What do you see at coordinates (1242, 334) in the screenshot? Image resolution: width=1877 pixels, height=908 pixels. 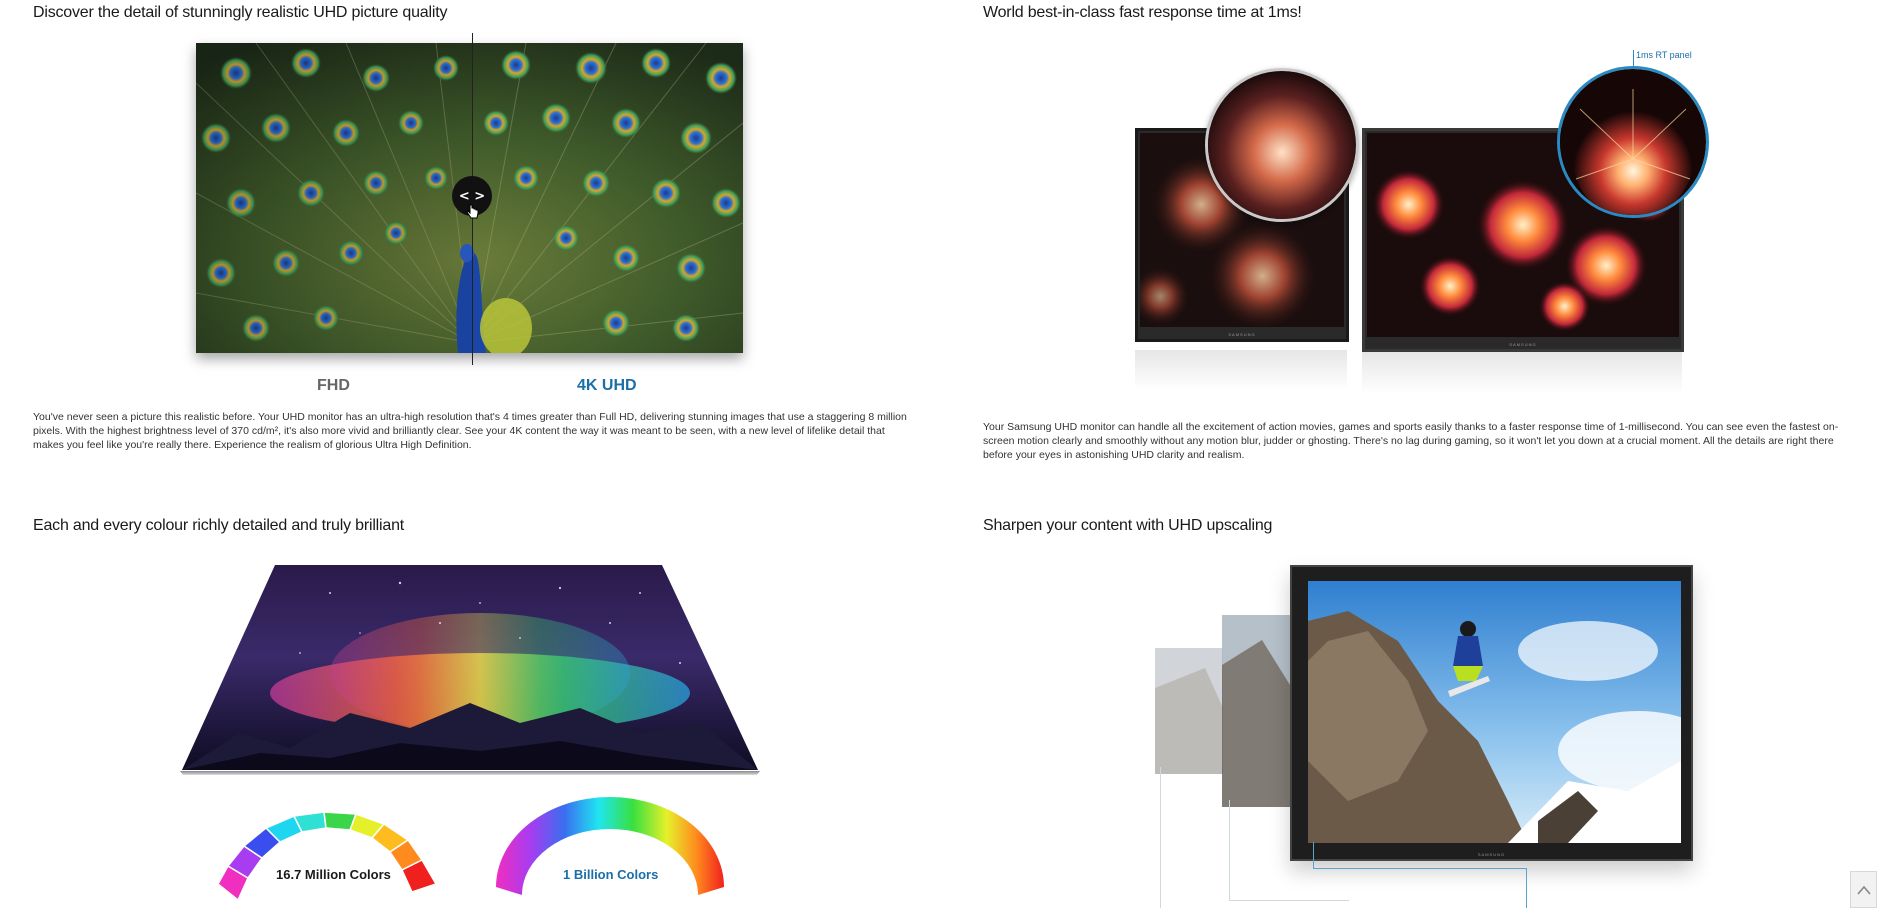 I see `monitor-brand-left: SAMSUNG` at bounding box center [1242, 334].